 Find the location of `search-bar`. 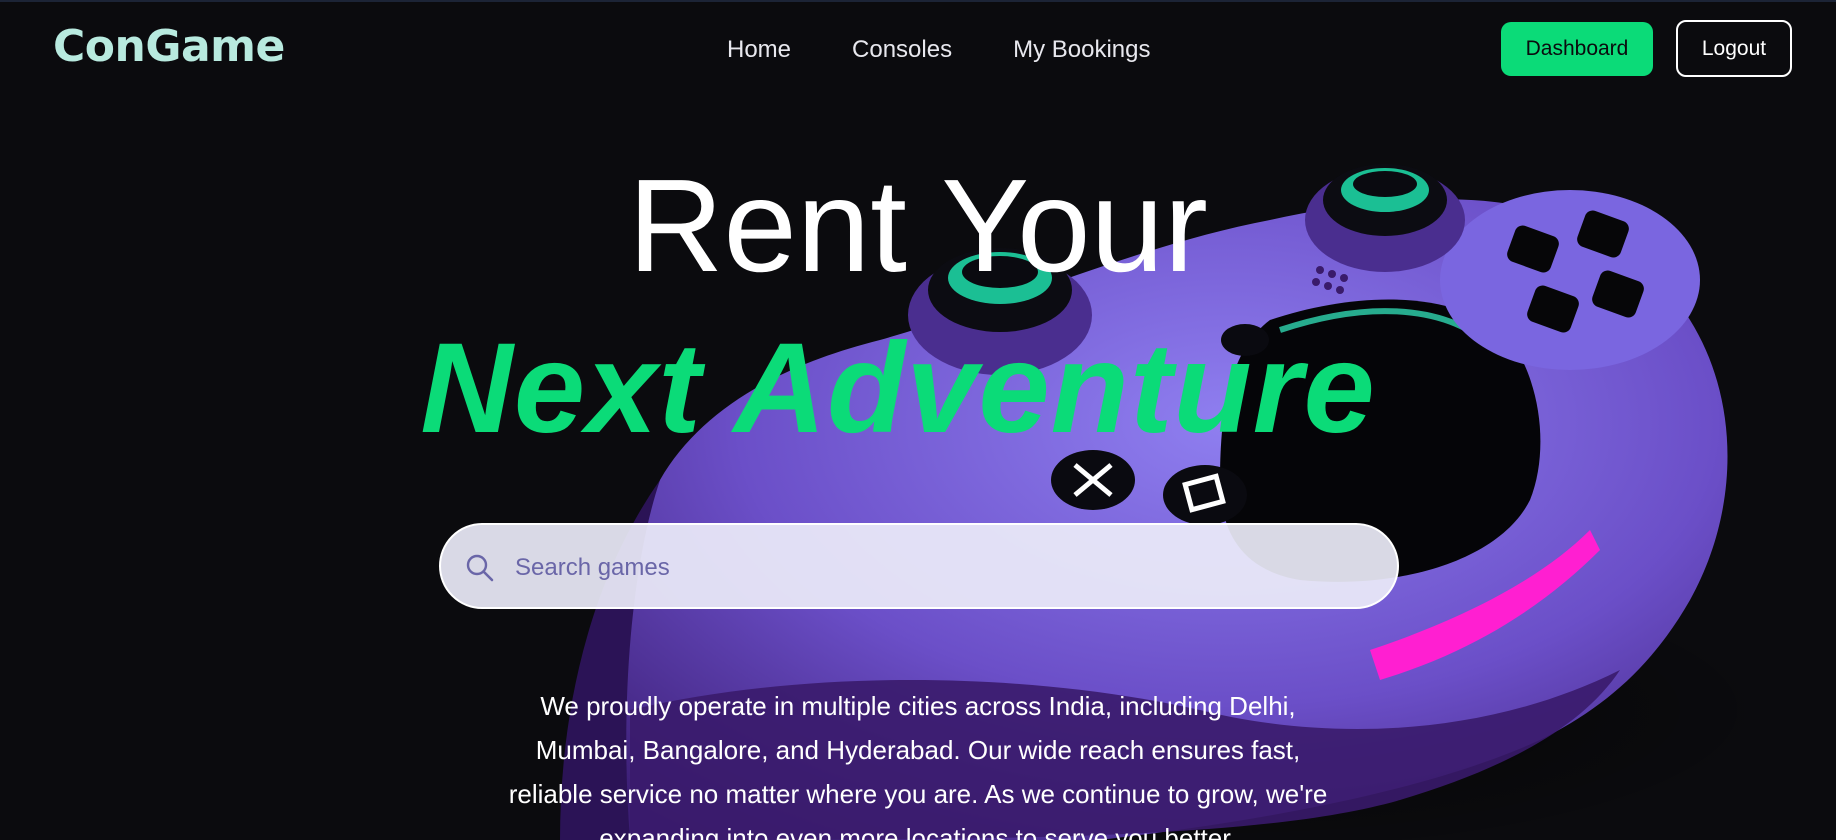

search-bar is located at coordinates (919, 566).